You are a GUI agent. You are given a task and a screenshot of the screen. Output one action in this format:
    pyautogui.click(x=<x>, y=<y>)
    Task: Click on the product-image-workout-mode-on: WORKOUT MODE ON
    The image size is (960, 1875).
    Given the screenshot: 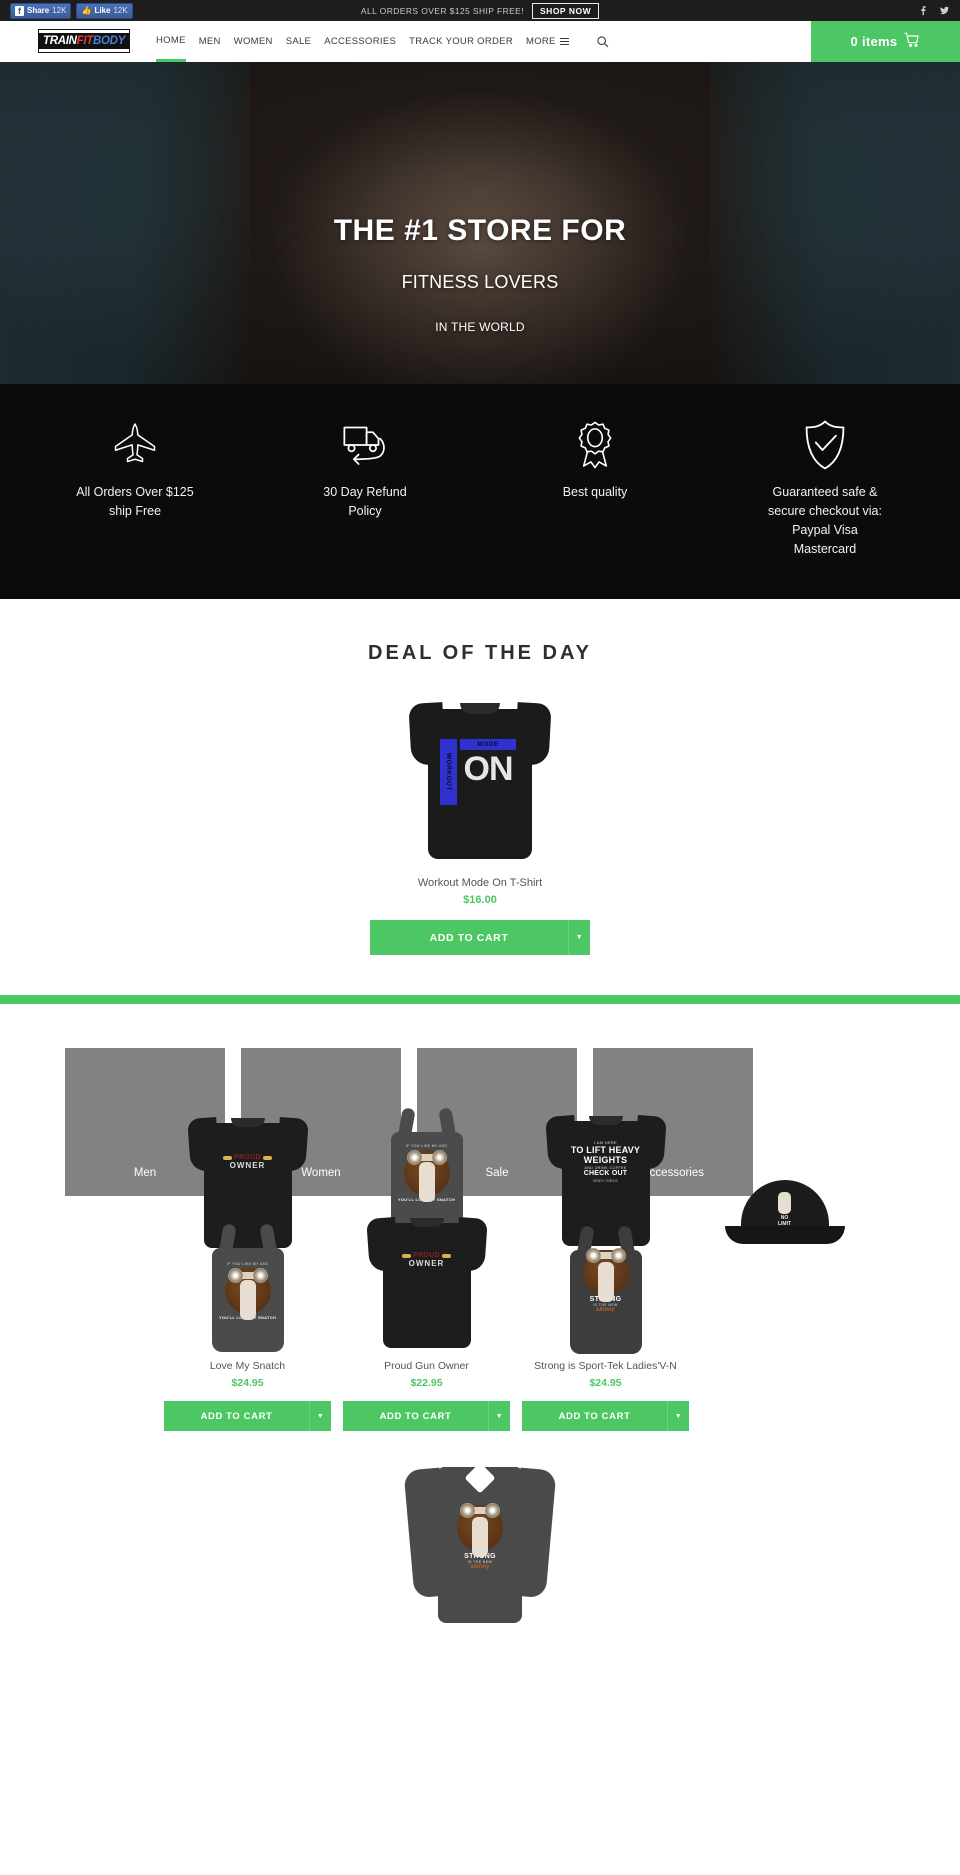 What is the action you would take?
    pyautogui.click(x=480, y=775)
    